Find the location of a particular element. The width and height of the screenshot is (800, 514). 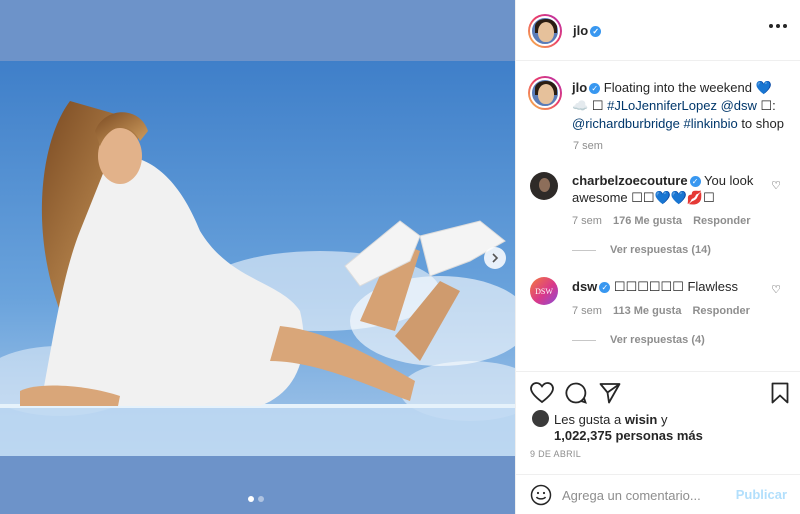

dsw-avatar: DSW is located at coordinates (544, 291).